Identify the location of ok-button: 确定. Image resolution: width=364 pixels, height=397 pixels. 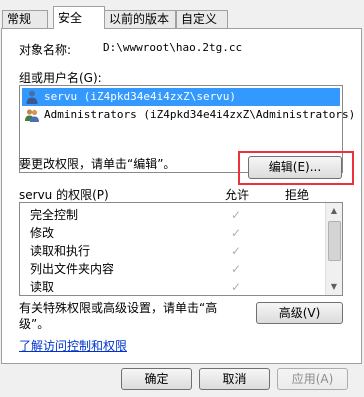
(156, 379).